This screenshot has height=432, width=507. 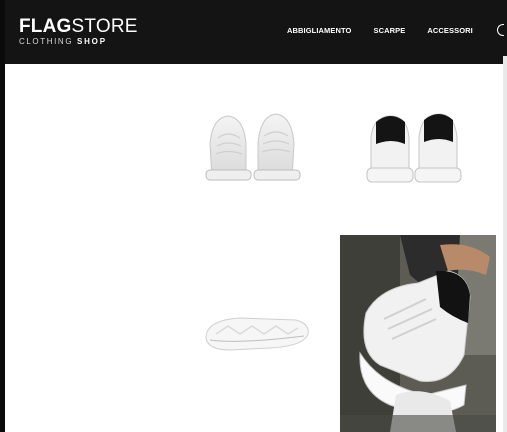 I want to click on right-edge-strip, so click(x=505, y=244).